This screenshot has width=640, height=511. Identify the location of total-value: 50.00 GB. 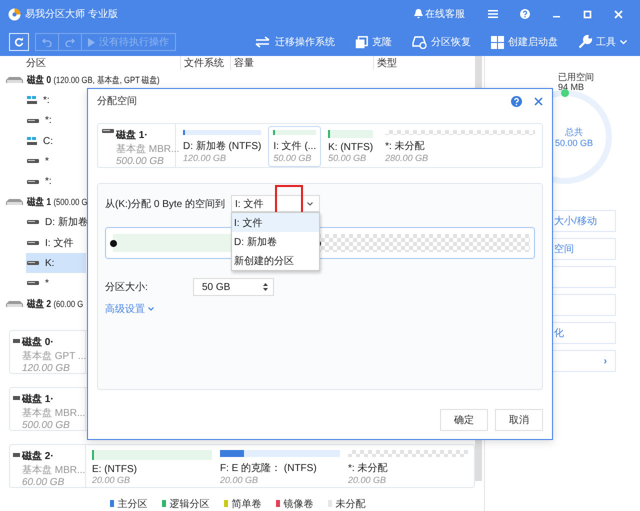
(574, 143).